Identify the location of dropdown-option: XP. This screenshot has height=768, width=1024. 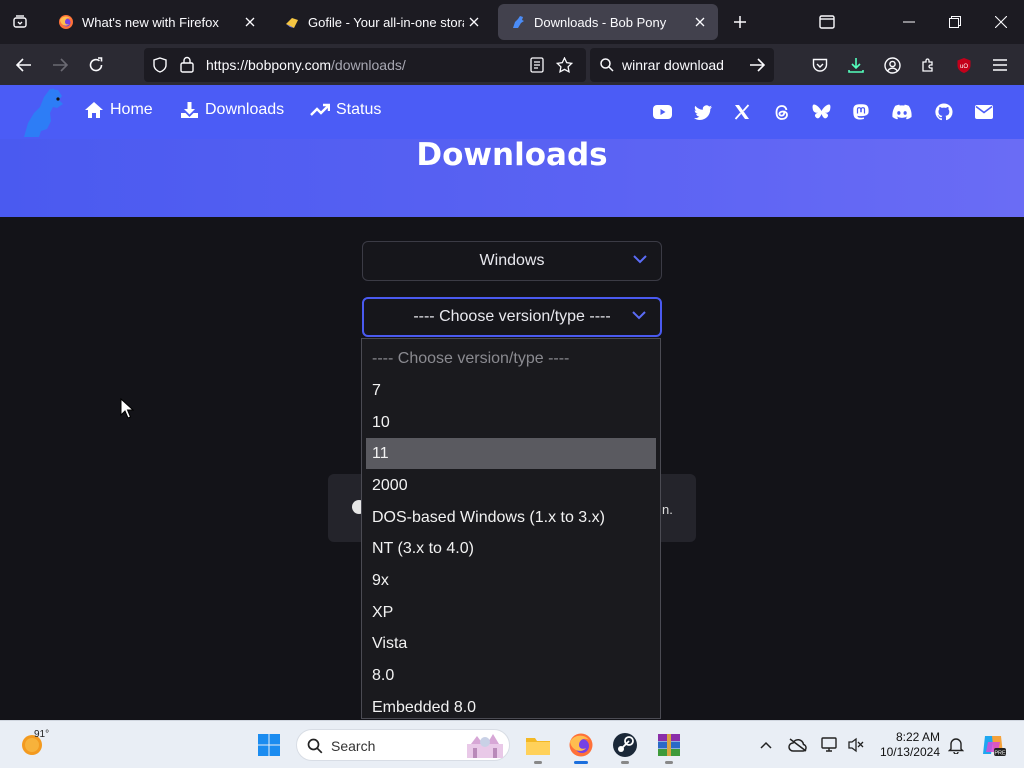
(511, 612).